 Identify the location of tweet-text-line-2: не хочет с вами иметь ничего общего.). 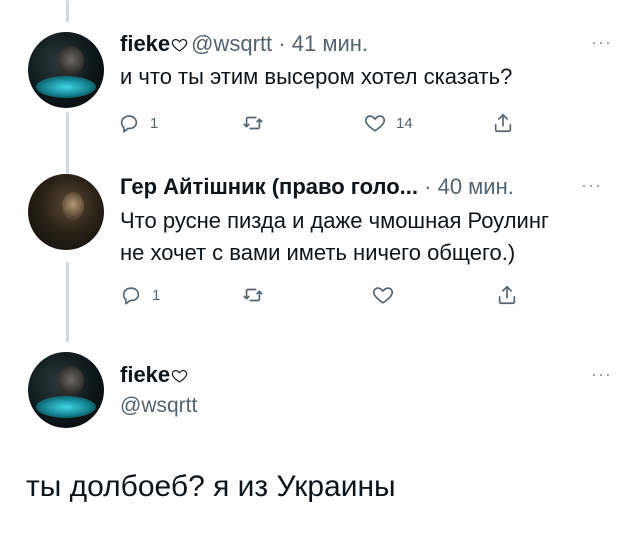
(318, 252).